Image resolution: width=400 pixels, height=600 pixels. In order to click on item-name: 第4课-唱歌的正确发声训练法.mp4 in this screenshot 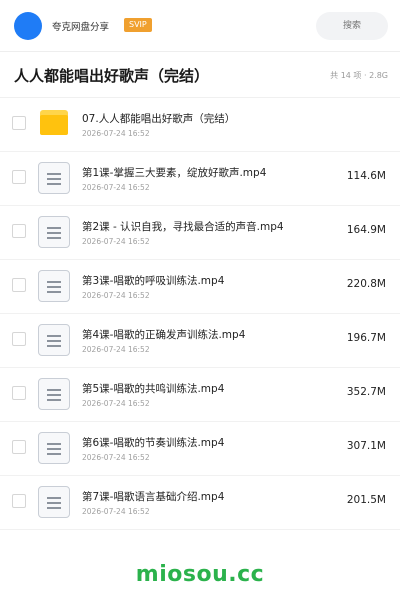, I will do `click(163, 334)`.